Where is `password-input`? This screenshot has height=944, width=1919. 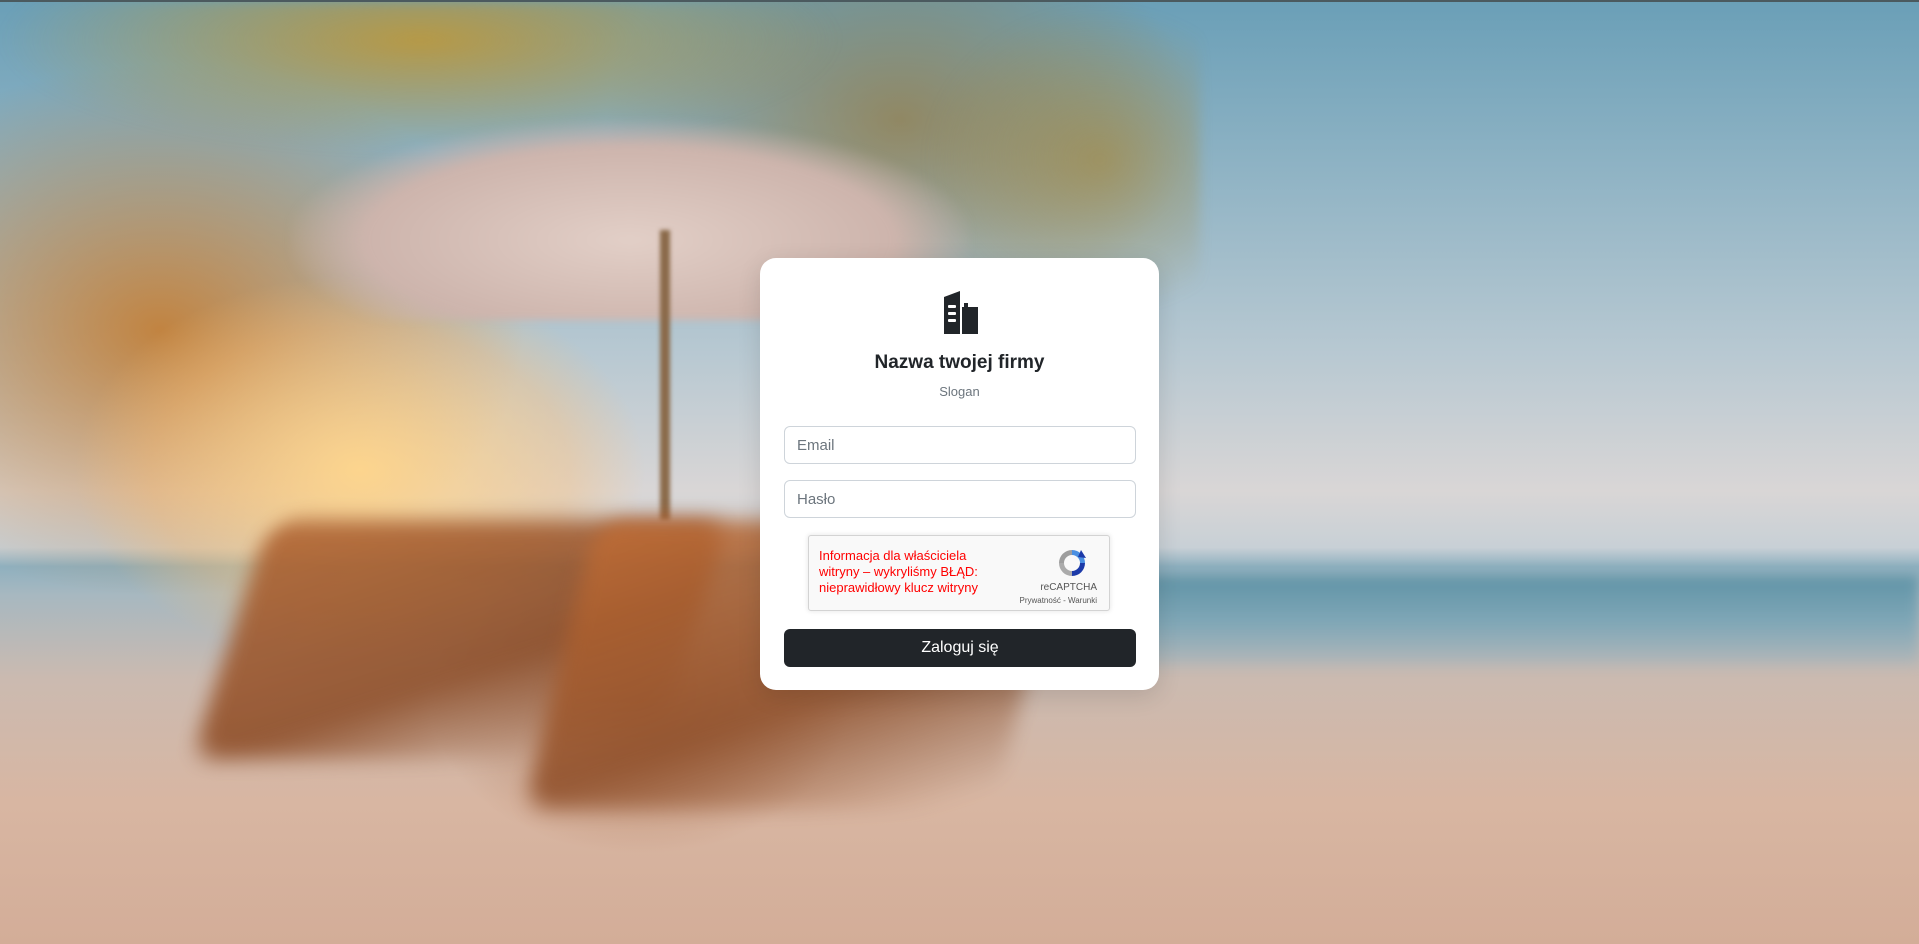
password-input is located at coordinates (960, 499).